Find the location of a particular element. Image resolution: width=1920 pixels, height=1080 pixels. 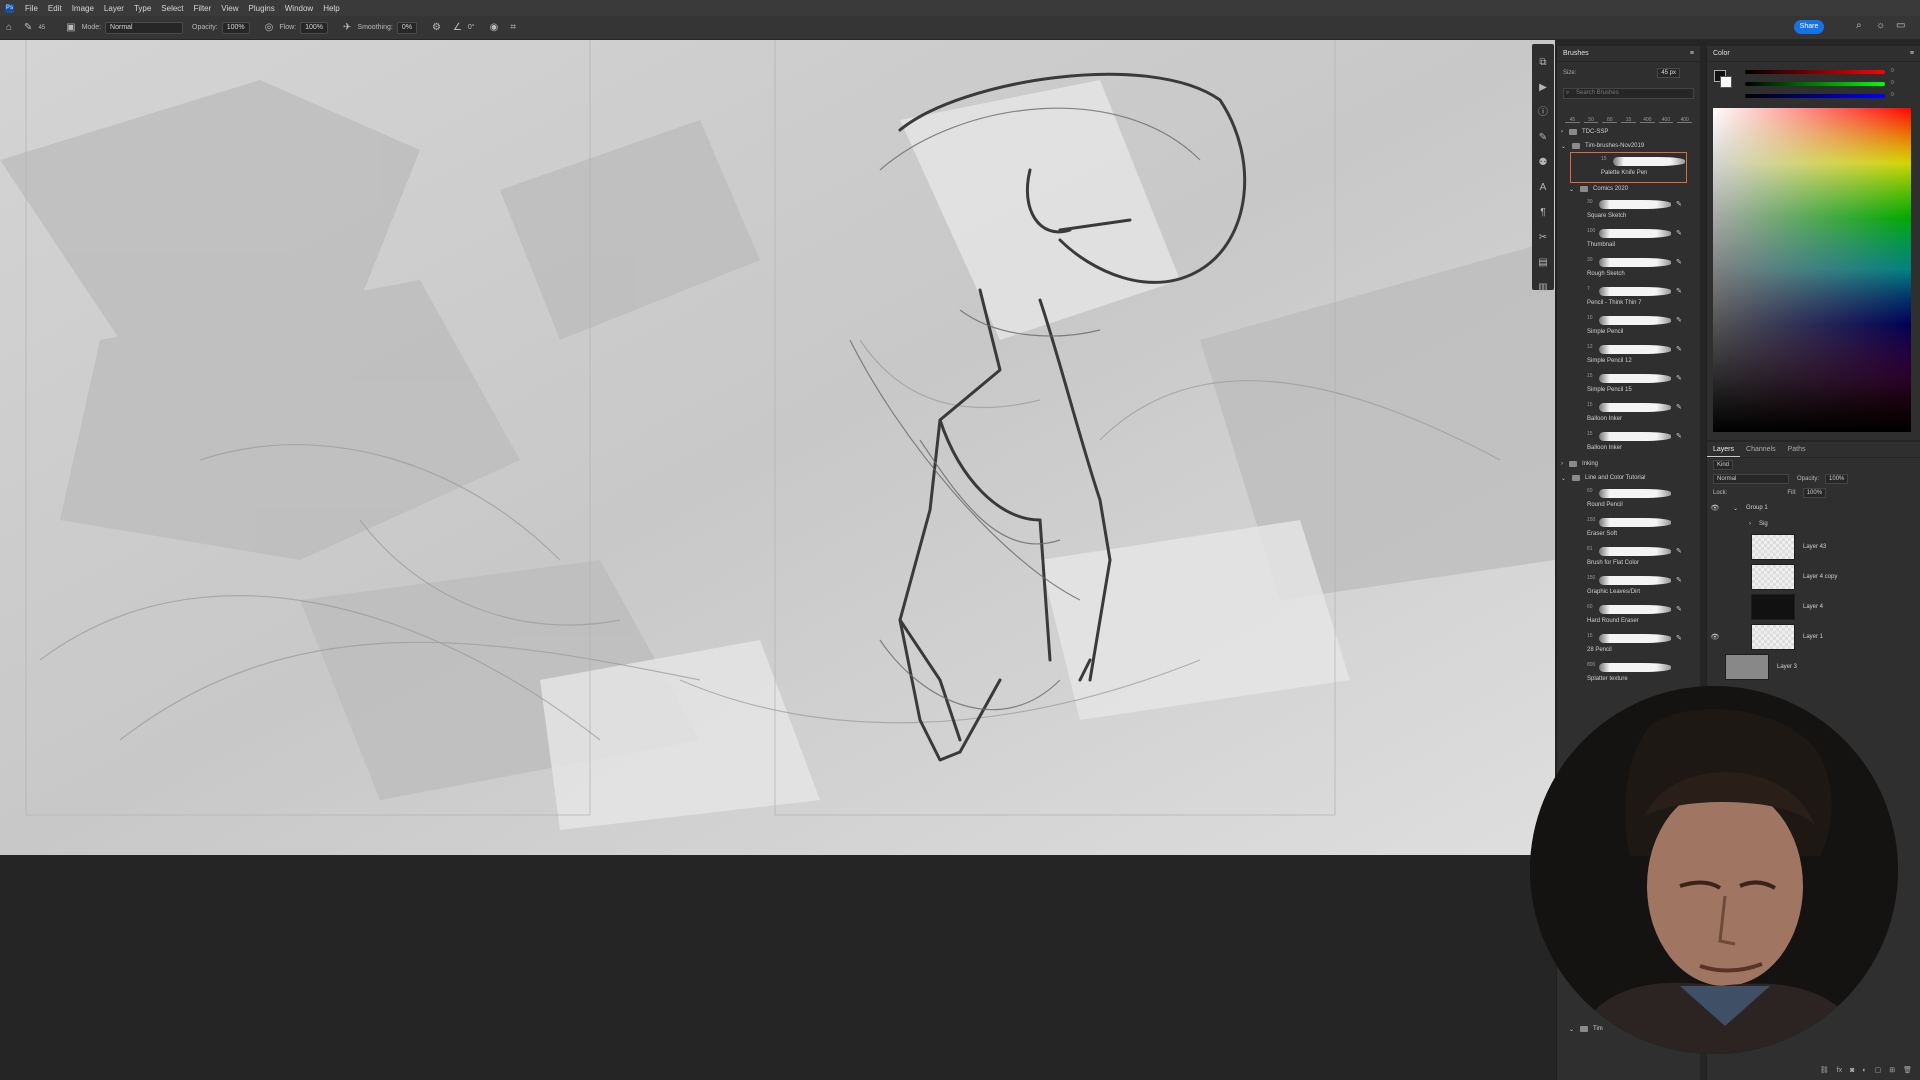

fill-input: 100% is located at coordinates (1814, 493).